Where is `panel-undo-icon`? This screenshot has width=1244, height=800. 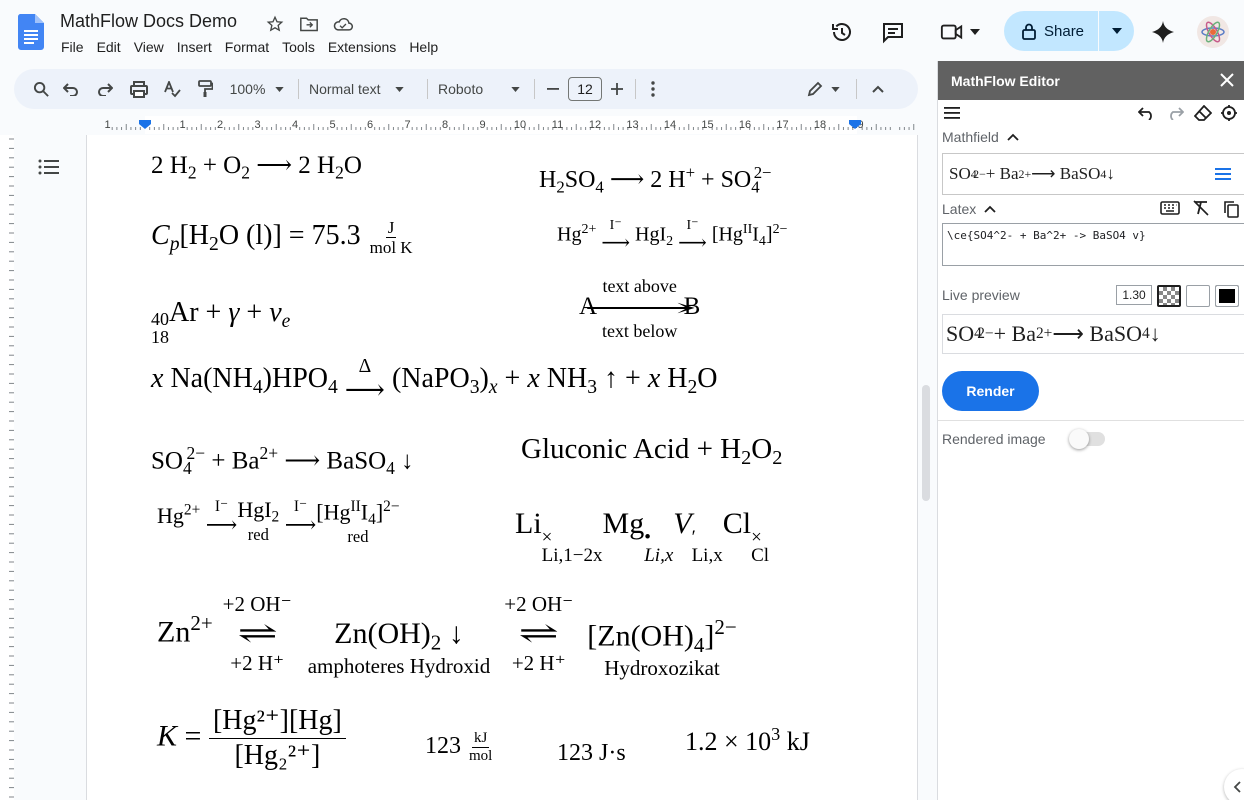
panel-undo-icon is located at coordinates (1146, 115).